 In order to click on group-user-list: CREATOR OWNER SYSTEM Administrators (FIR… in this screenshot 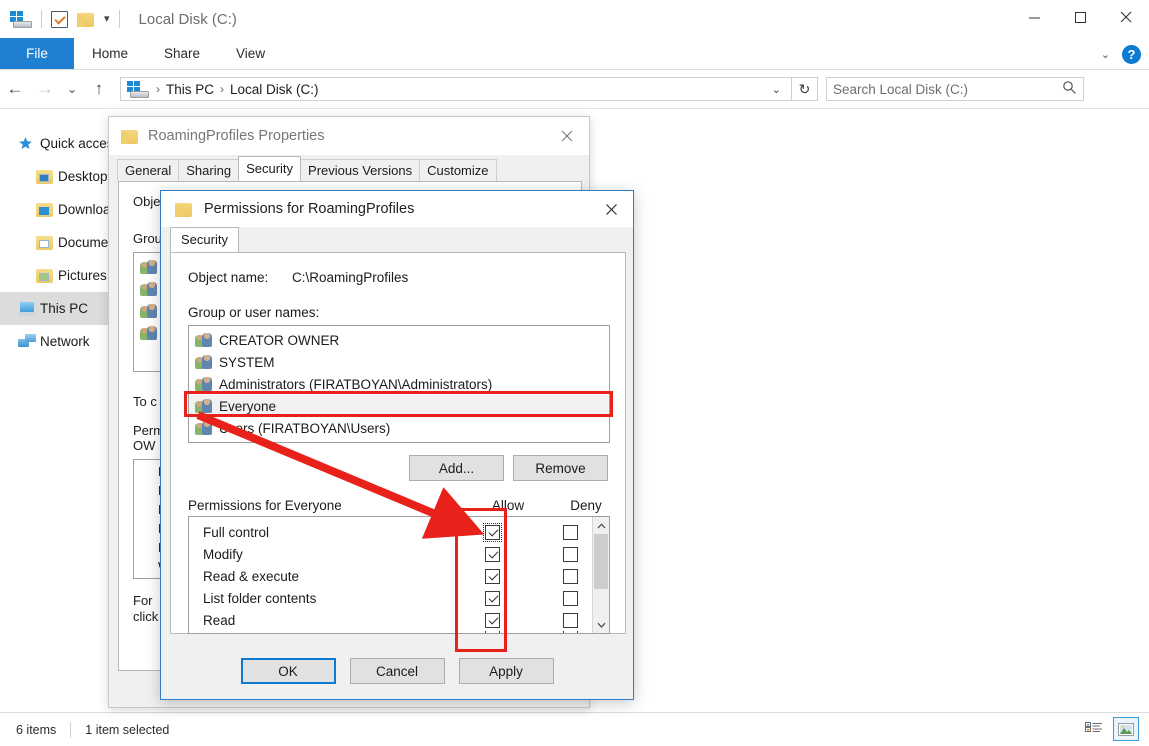, I will do `click(399, 384)`.